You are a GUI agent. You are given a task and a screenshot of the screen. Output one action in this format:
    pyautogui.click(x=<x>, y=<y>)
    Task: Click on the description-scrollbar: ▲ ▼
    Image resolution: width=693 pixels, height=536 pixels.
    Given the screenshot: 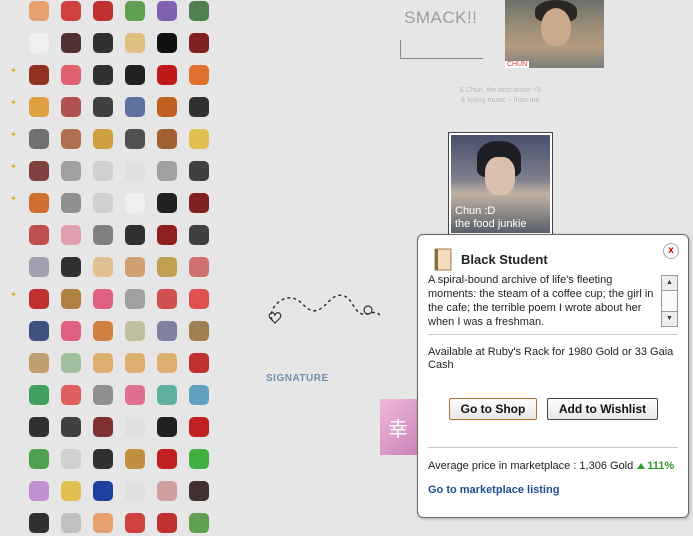 What is the action you would take?
    pyautogui.click(x=669, y=301)
    